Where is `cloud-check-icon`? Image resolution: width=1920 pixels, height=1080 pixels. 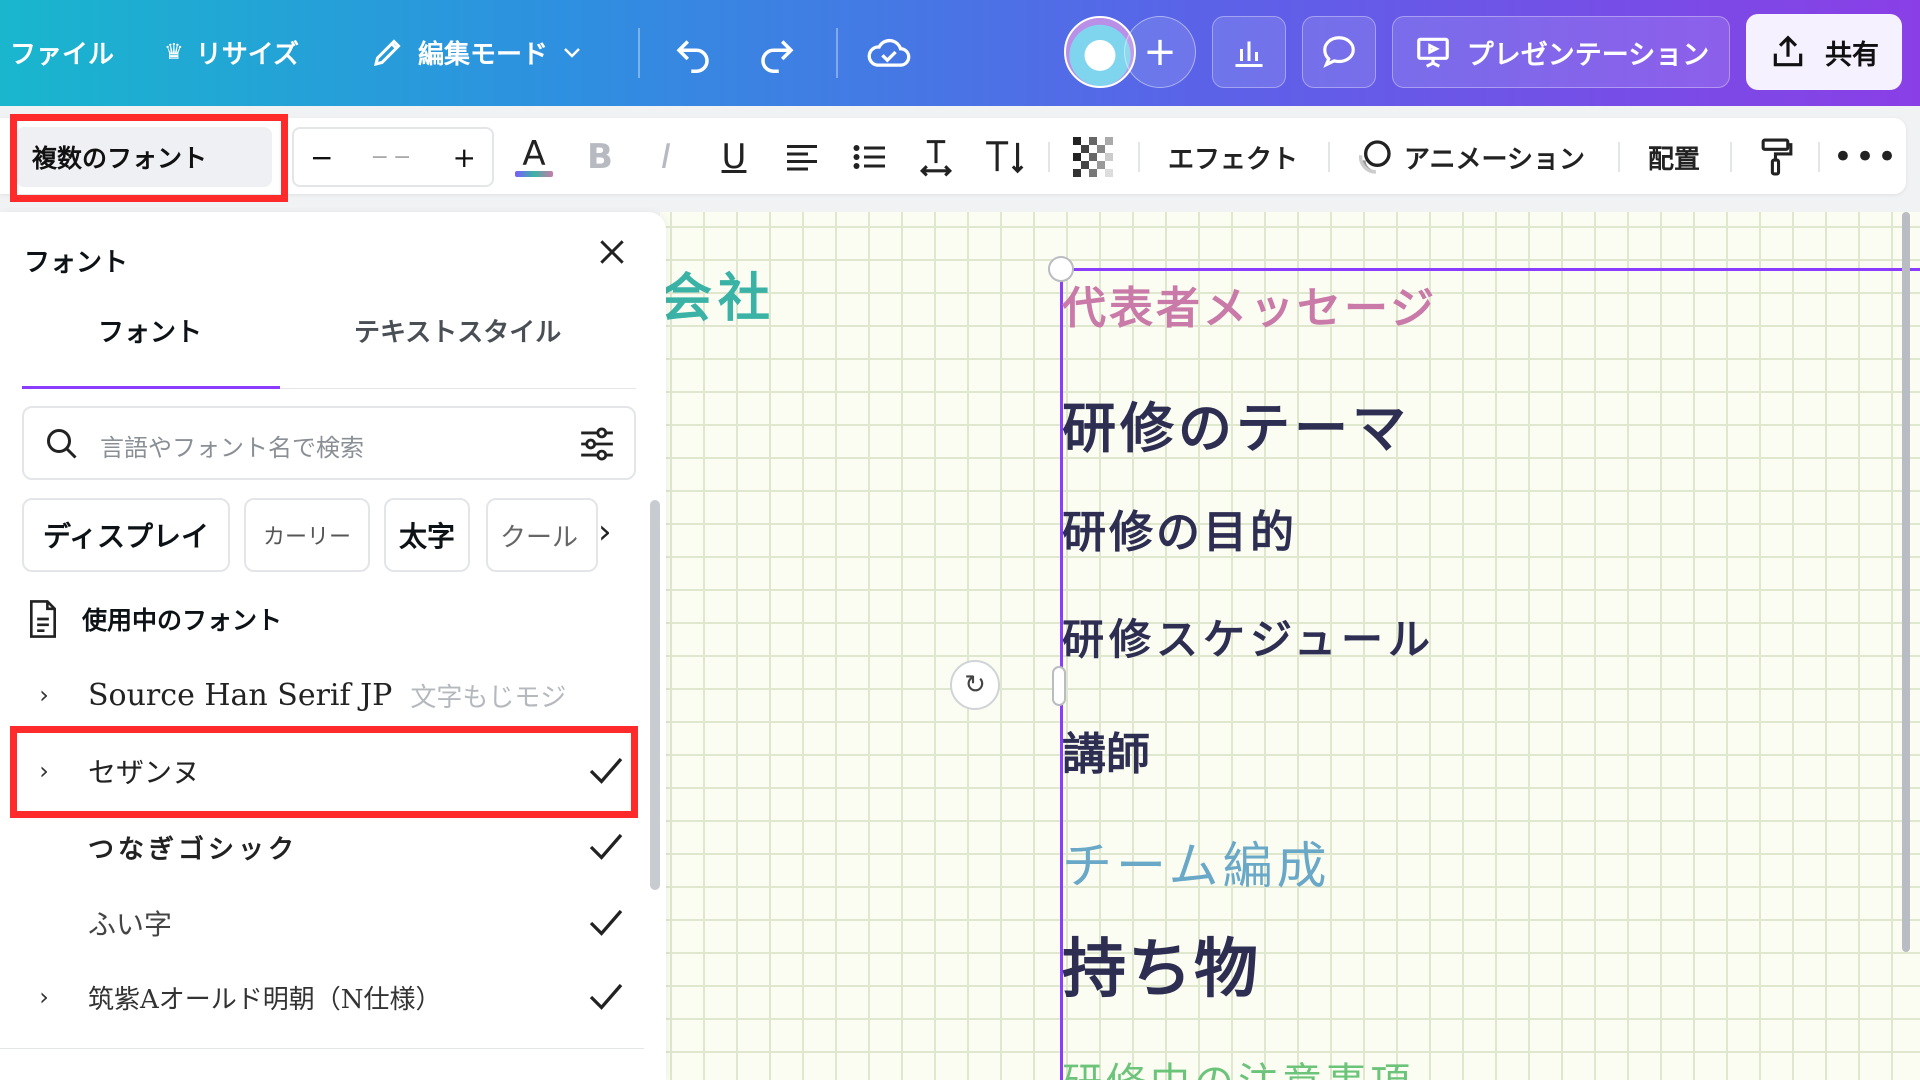 cloud-check-icon is located at coordinates (889, 52).